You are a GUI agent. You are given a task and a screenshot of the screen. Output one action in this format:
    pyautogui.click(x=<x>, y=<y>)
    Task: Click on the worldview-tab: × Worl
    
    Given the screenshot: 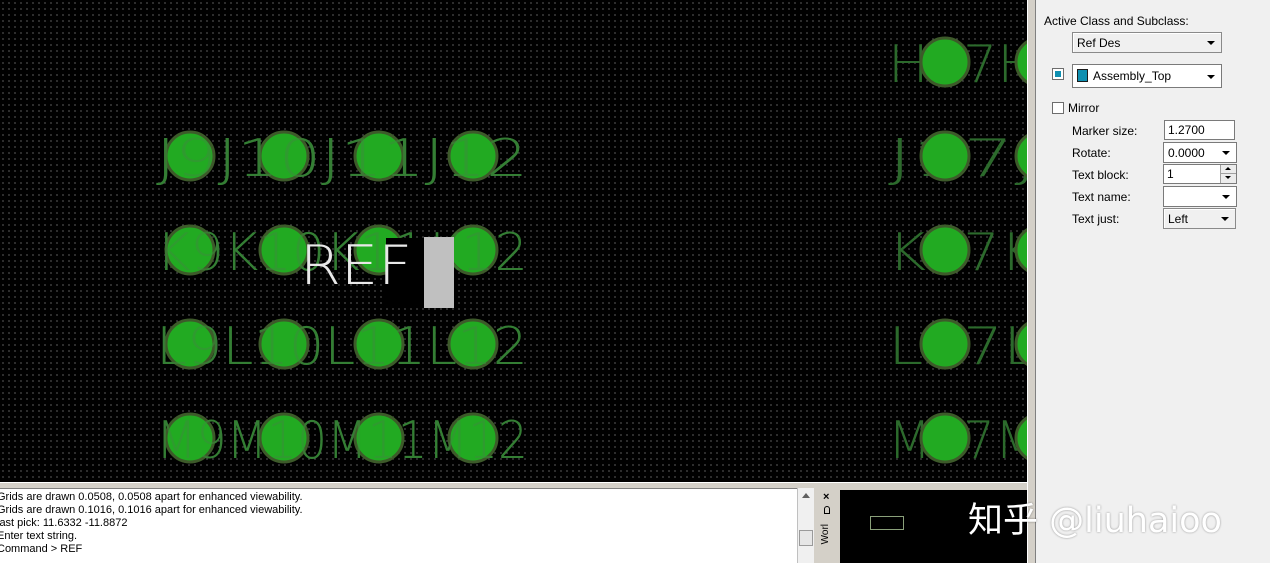 What is the action you would take?
    pyautogui.click(x=827, y=525)
    